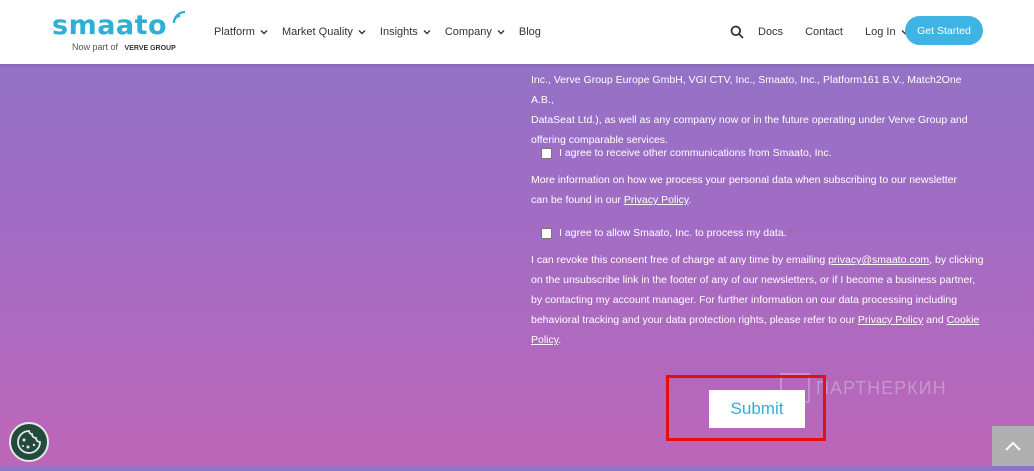  What do you see at coordinates (110, 25) in the screenshot?
I see `logo-wordmark: smaato` at bounding box center [110, 25].